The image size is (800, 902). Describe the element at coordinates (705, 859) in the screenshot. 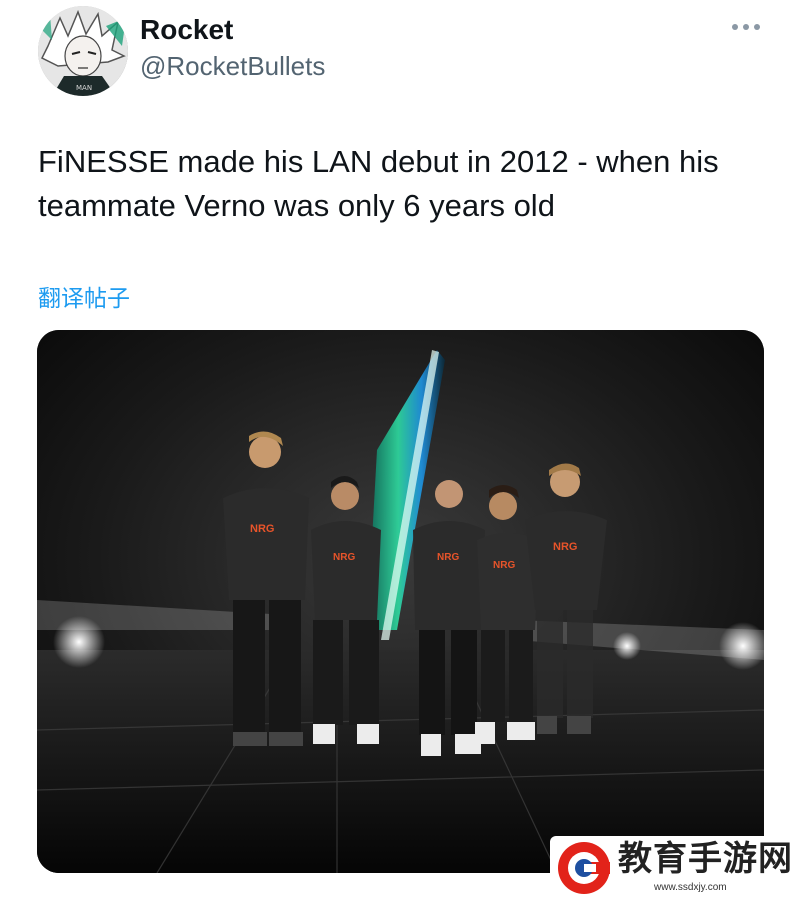

I see `watermark-title: 教育手游网` at that location.